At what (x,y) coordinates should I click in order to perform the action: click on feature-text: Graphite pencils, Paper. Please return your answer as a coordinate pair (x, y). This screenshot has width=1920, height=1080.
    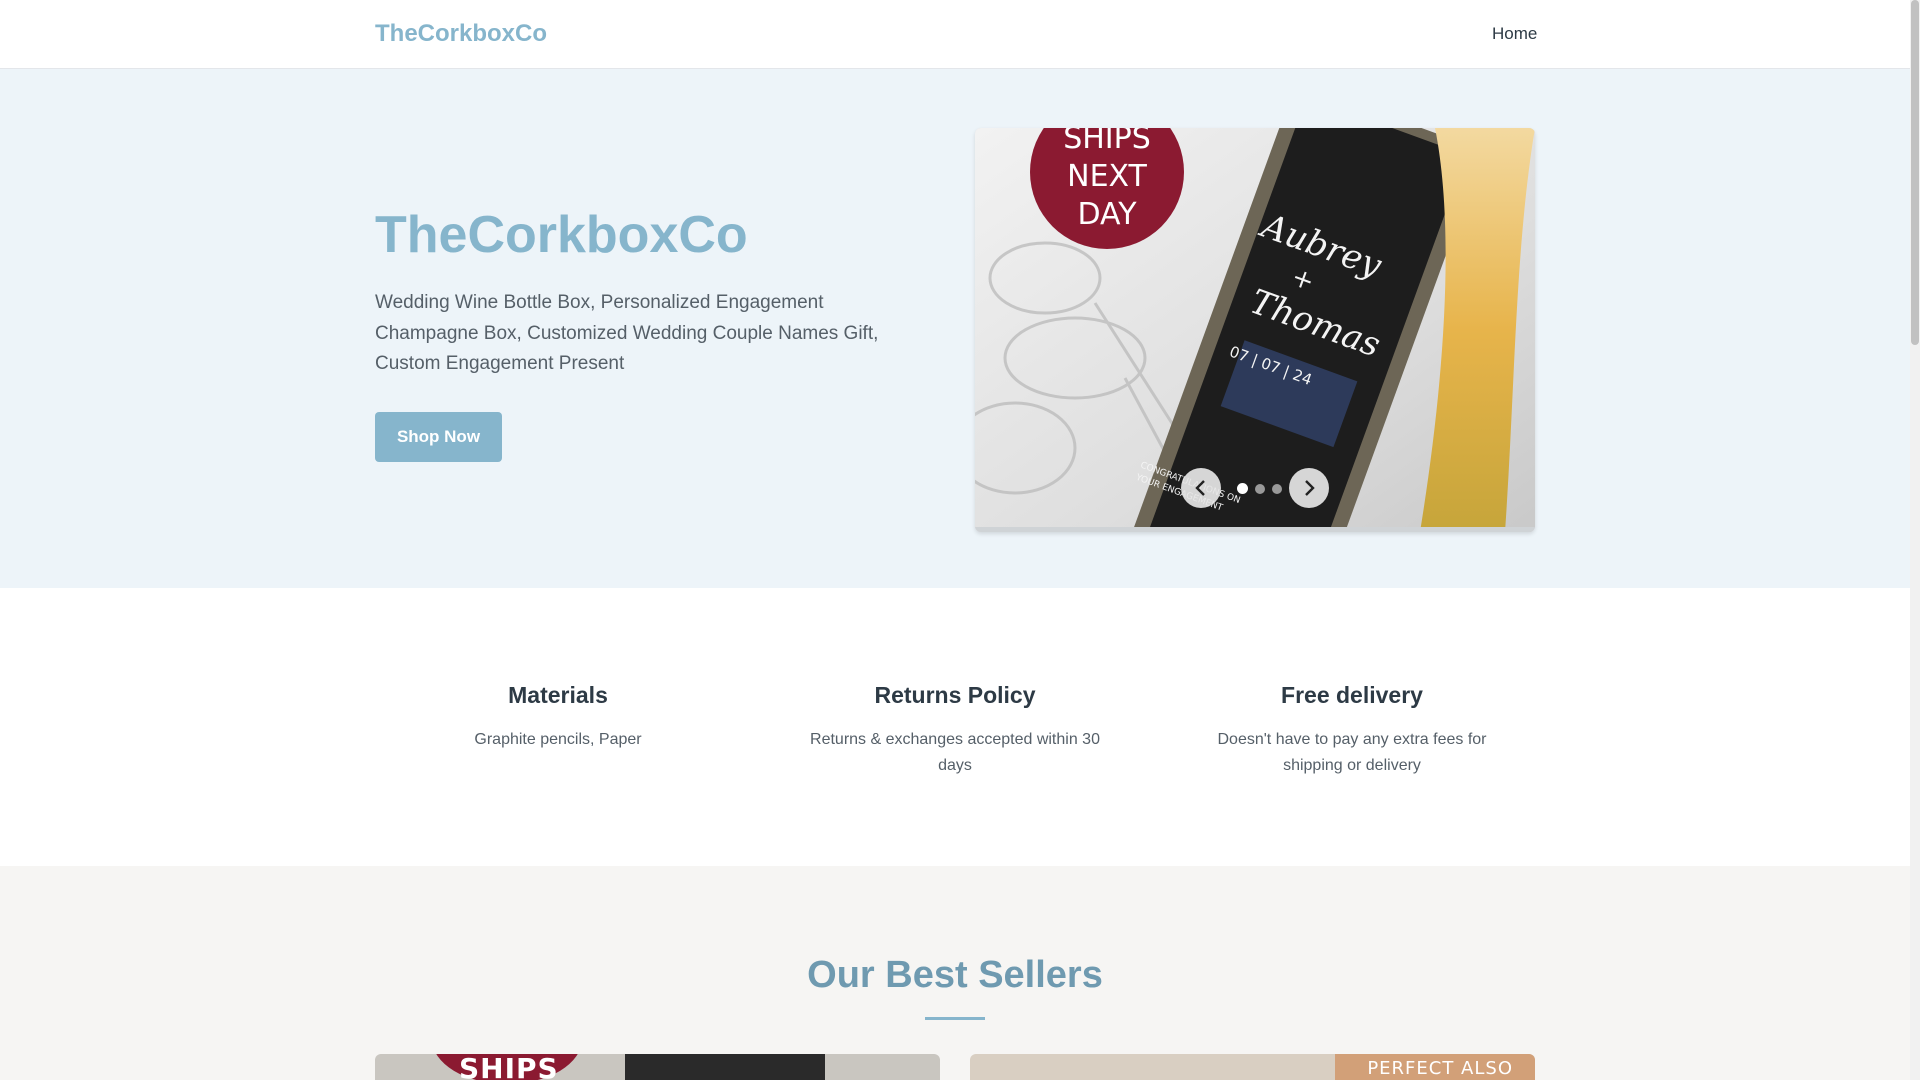
    Looking at the image, I should click on (558, 739).